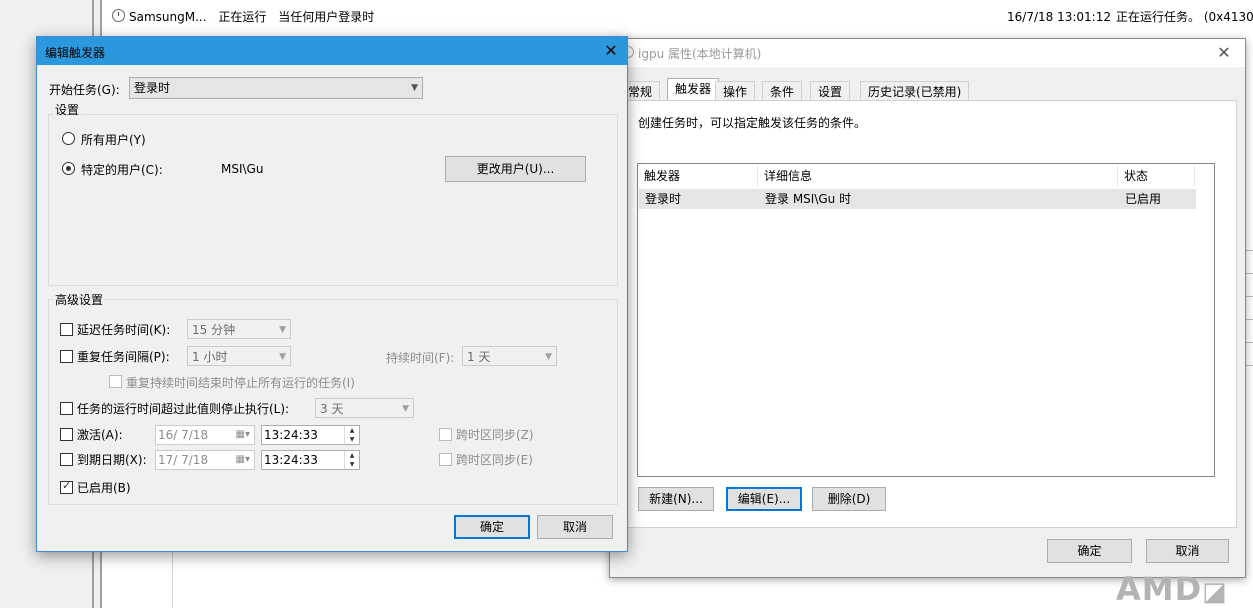  I want to click on duration-value: 1 天, so click(479, 357).